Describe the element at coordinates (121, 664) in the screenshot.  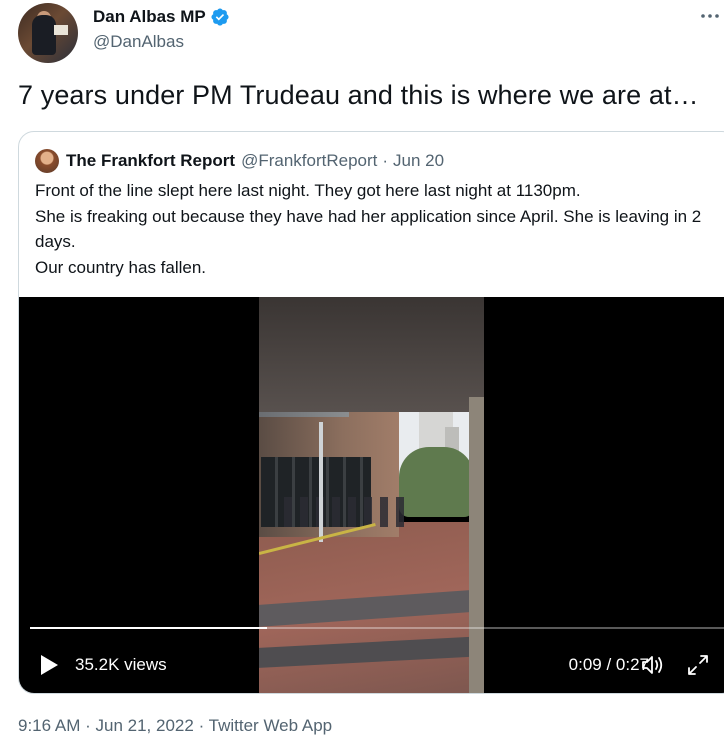
I see `video-views: 35.2K views` at that location.